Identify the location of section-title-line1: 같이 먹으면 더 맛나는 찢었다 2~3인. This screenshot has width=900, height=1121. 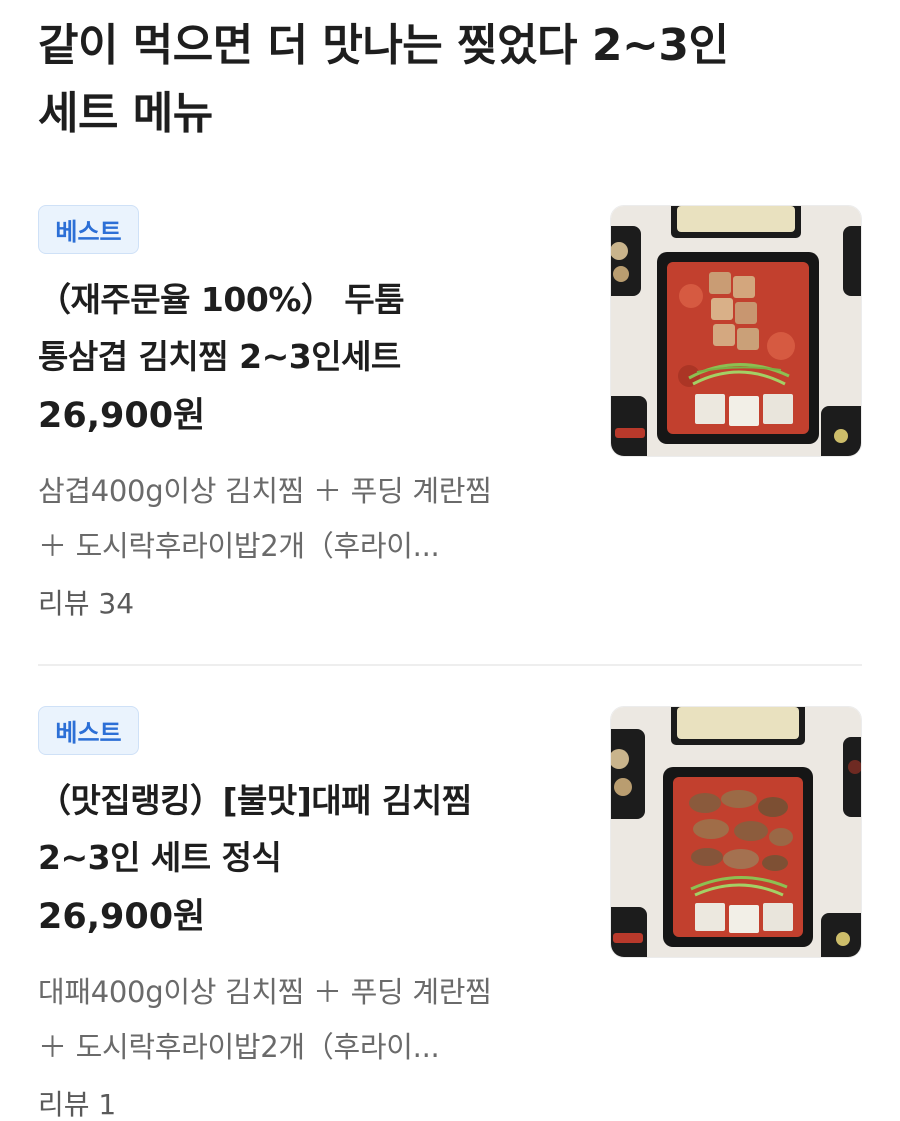
(383, 45).